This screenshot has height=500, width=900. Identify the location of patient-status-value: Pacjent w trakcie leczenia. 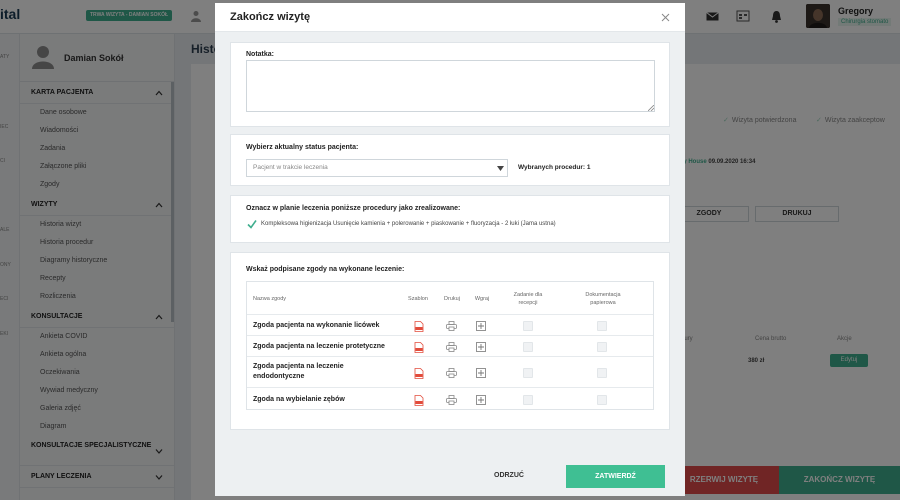
(290, 167).